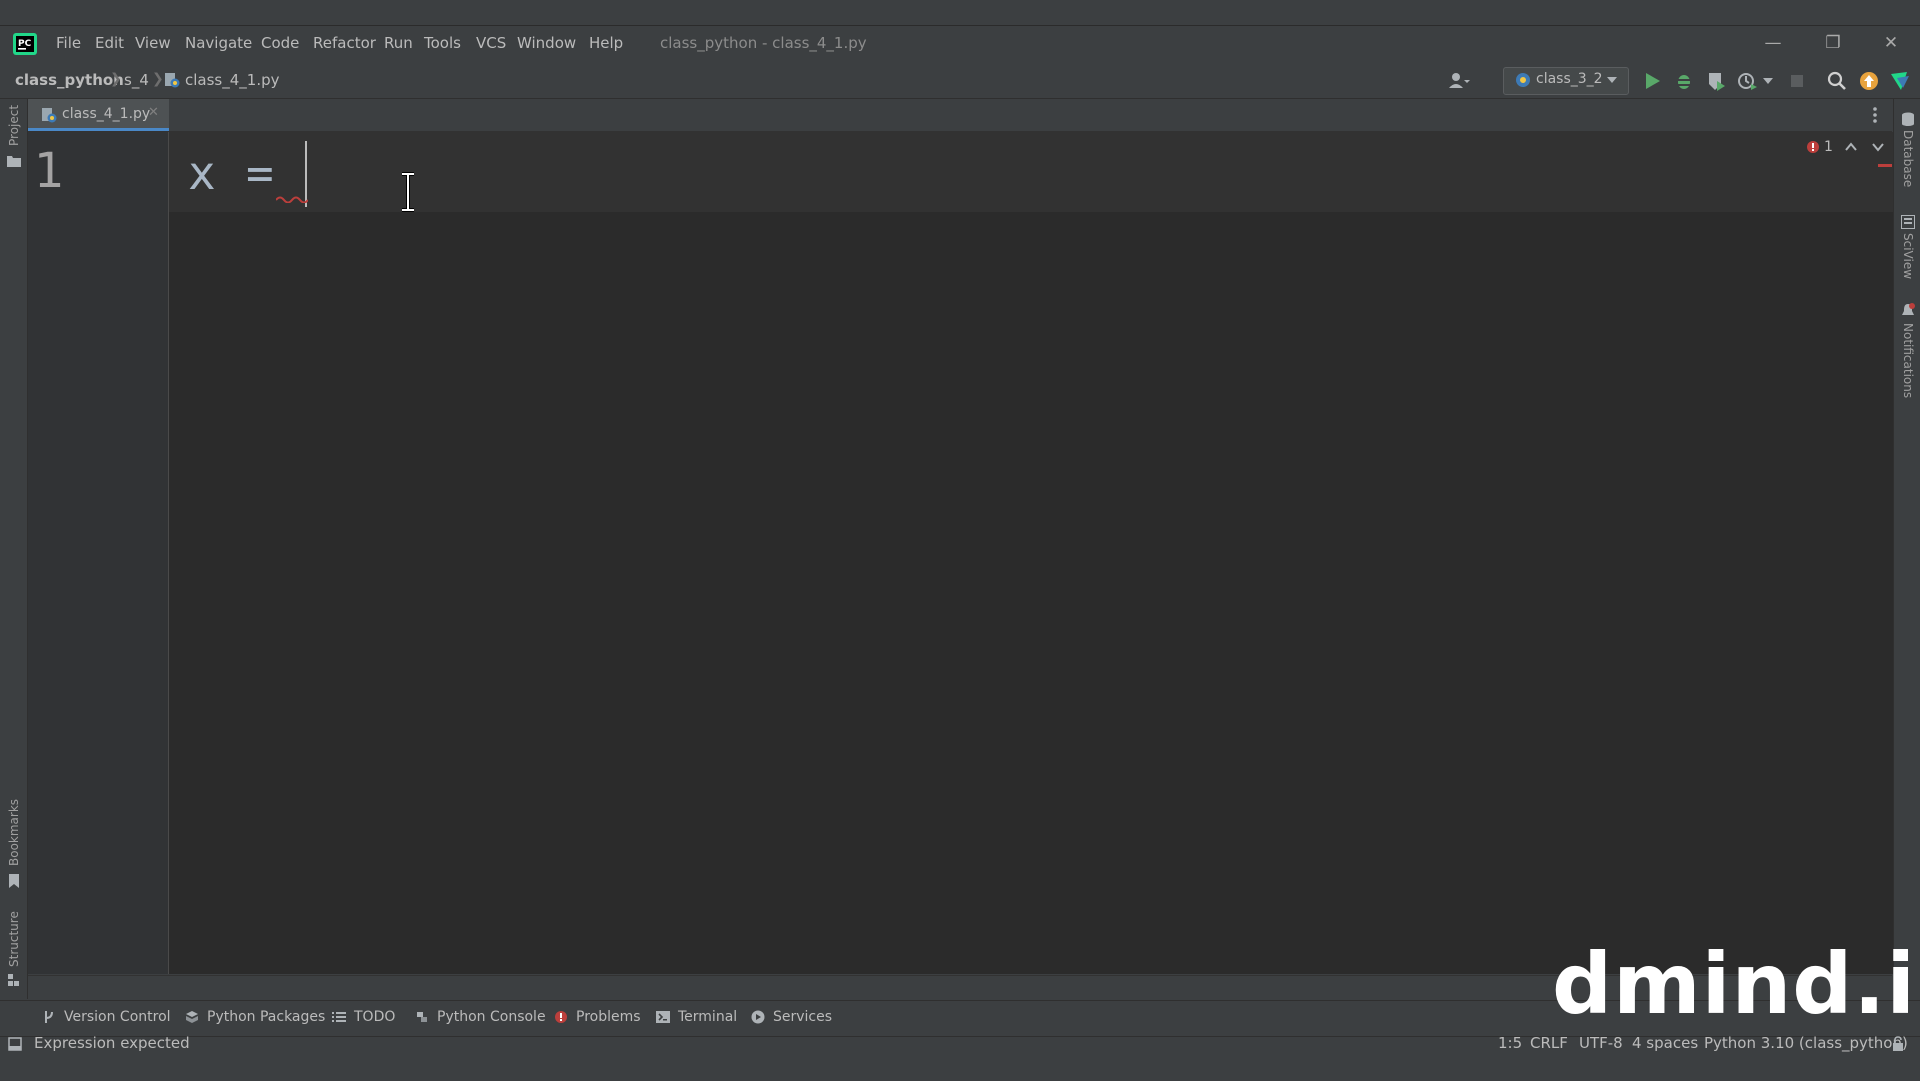 Image resolution: width=1920 pixels, height=1081 pixels. What do you see at coordinates (153, 43) in the screenshot?
I see `menu-view: View` at bounding box center [153, 43].